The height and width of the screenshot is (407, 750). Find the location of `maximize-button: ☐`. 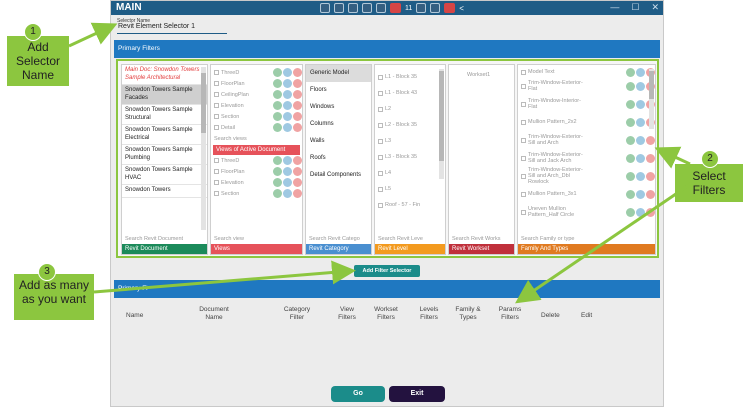

maximize-button: ☐ is located at coordinates (635, 7).